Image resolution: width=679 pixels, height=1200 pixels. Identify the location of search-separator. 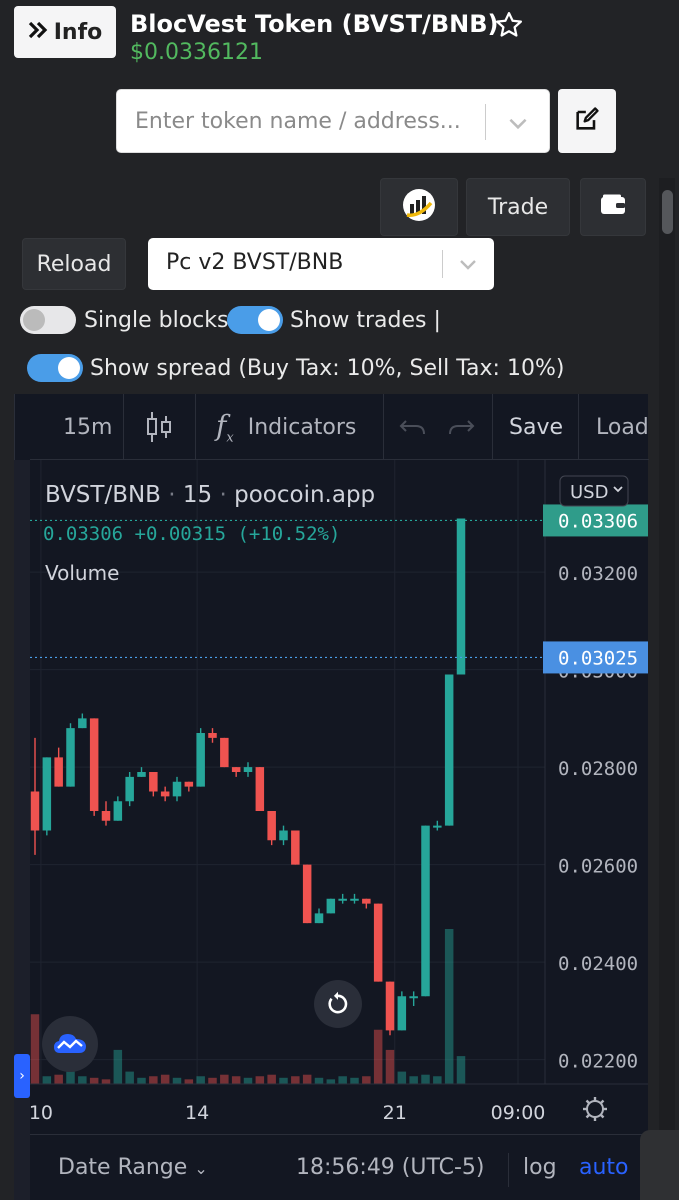
(485, 122).